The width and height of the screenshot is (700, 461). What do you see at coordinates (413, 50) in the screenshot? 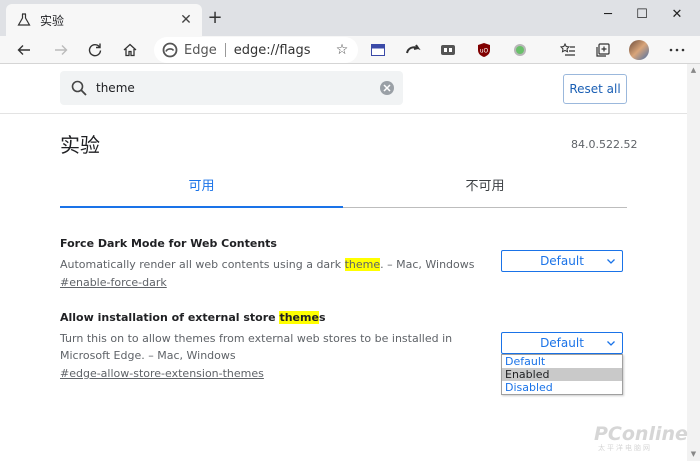
I see `extension-arrow-icon` at bounding box center [413, 50].